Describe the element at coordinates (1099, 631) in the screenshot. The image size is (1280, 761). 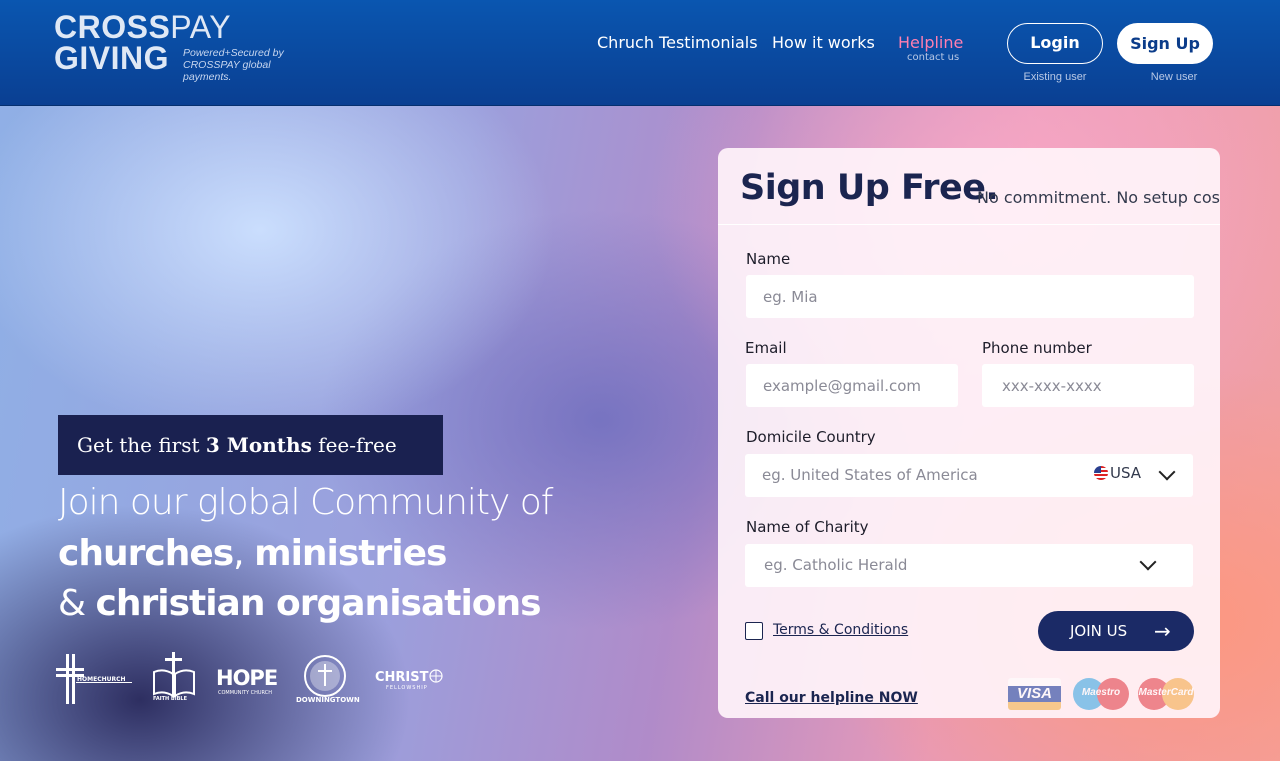
I see `join-us-label: JOIN US` at that location.